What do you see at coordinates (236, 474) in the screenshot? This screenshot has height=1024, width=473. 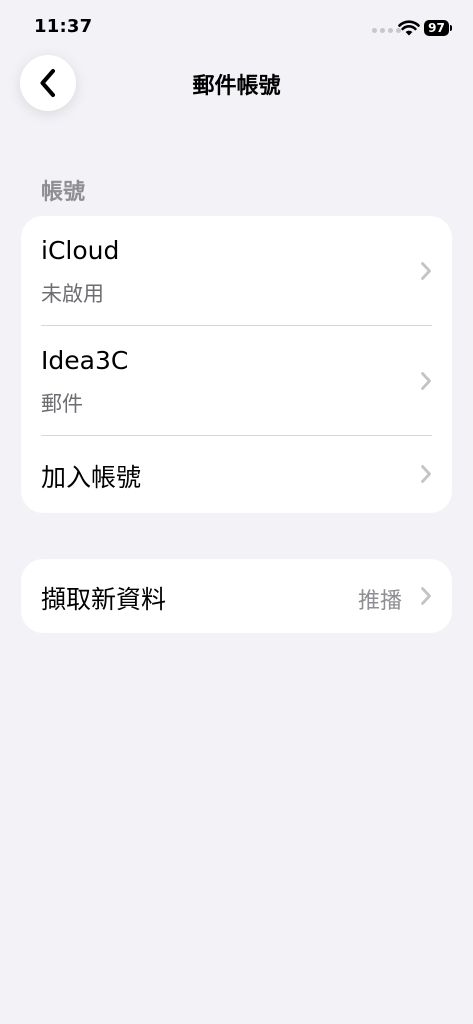 I see `add-account-row: 加入帳號` at bounding box center [236, 474].